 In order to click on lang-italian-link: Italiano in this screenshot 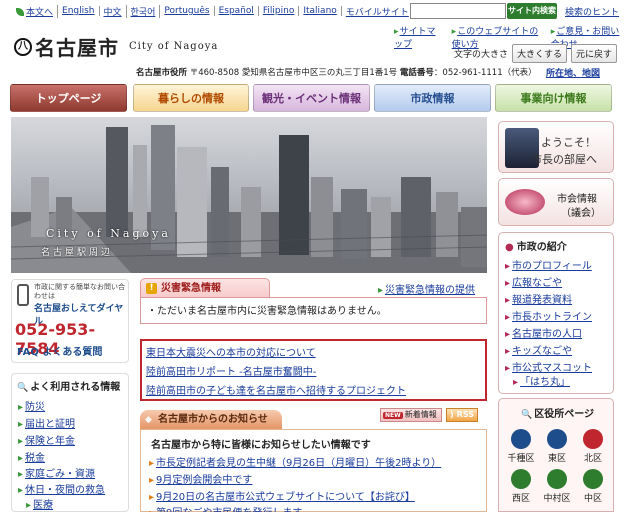, I will do `click(320, 11)`.